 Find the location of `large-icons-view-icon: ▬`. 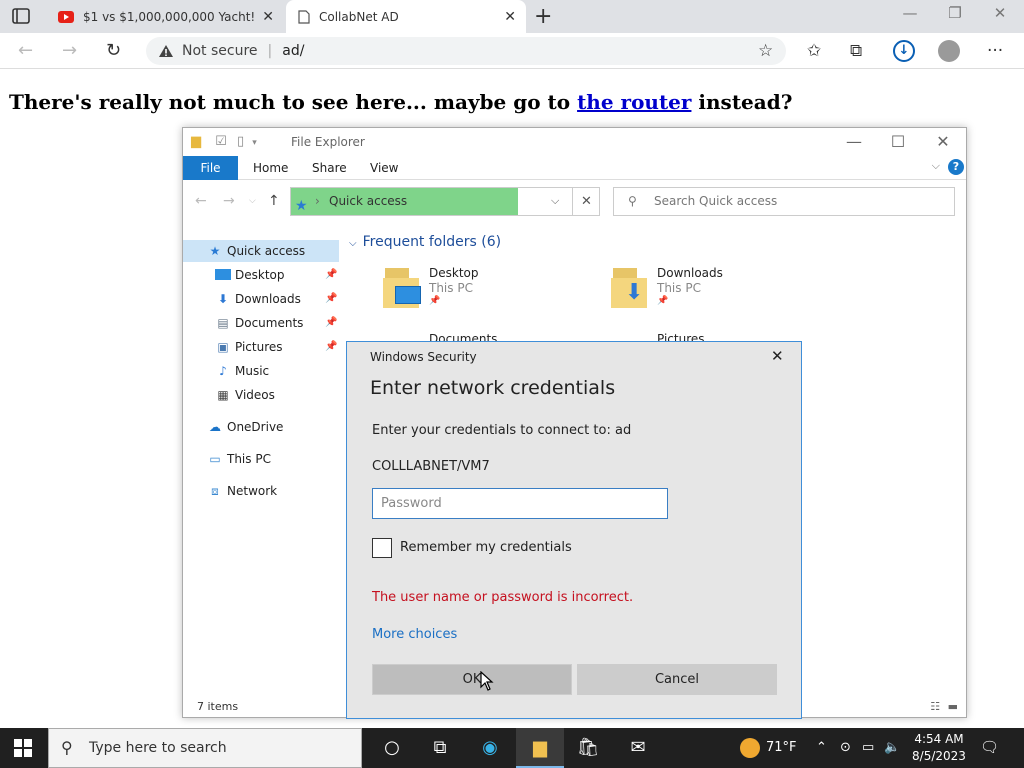

large-icons-view-icon: ▬ is located at coordinates (953, 706).